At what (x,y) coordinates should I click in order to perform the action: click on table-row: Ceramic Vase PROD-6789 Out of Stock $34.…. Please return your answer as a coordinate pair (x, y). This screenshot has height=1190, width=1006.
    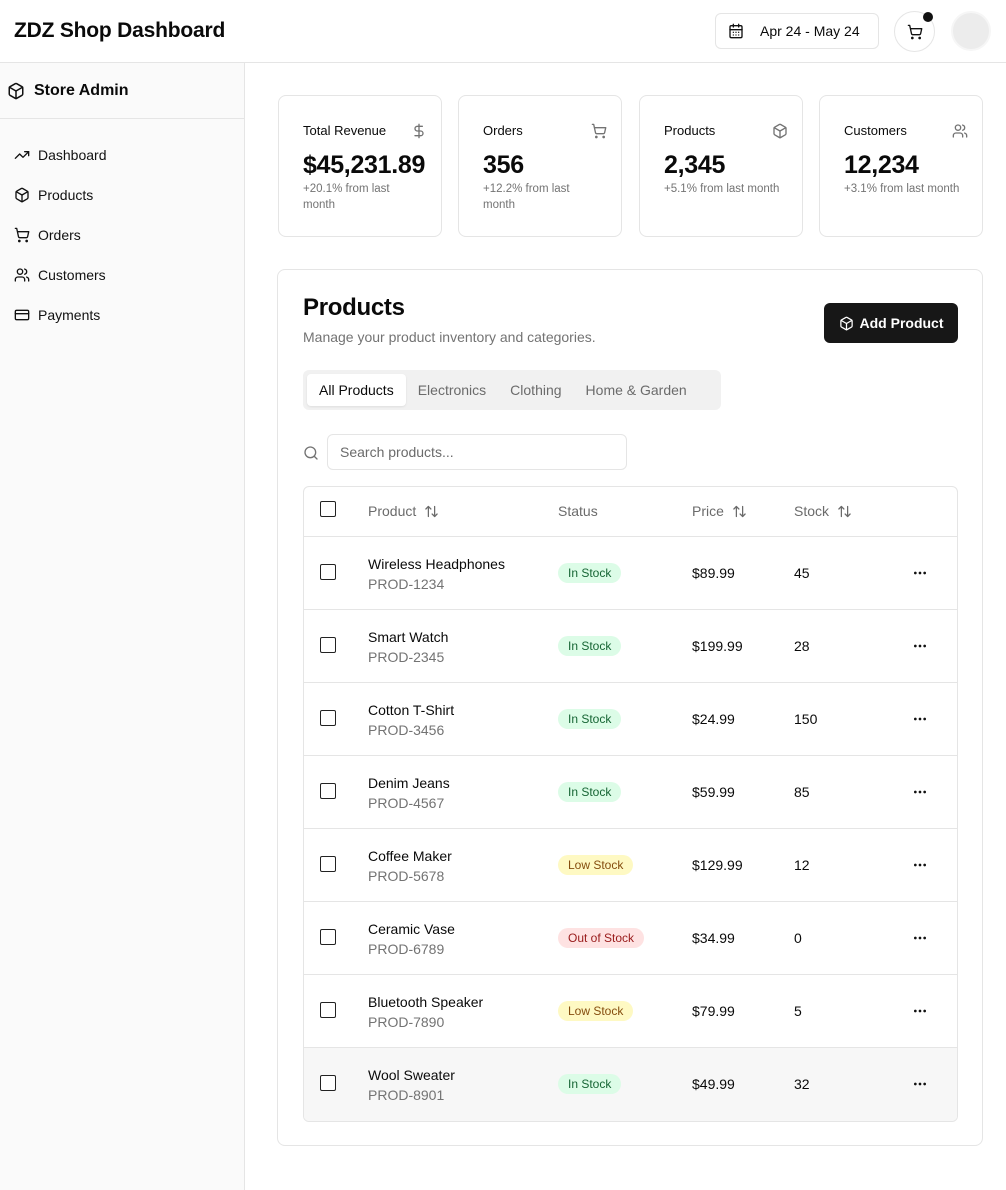
    Looking at the image, I should click on (630, 938).